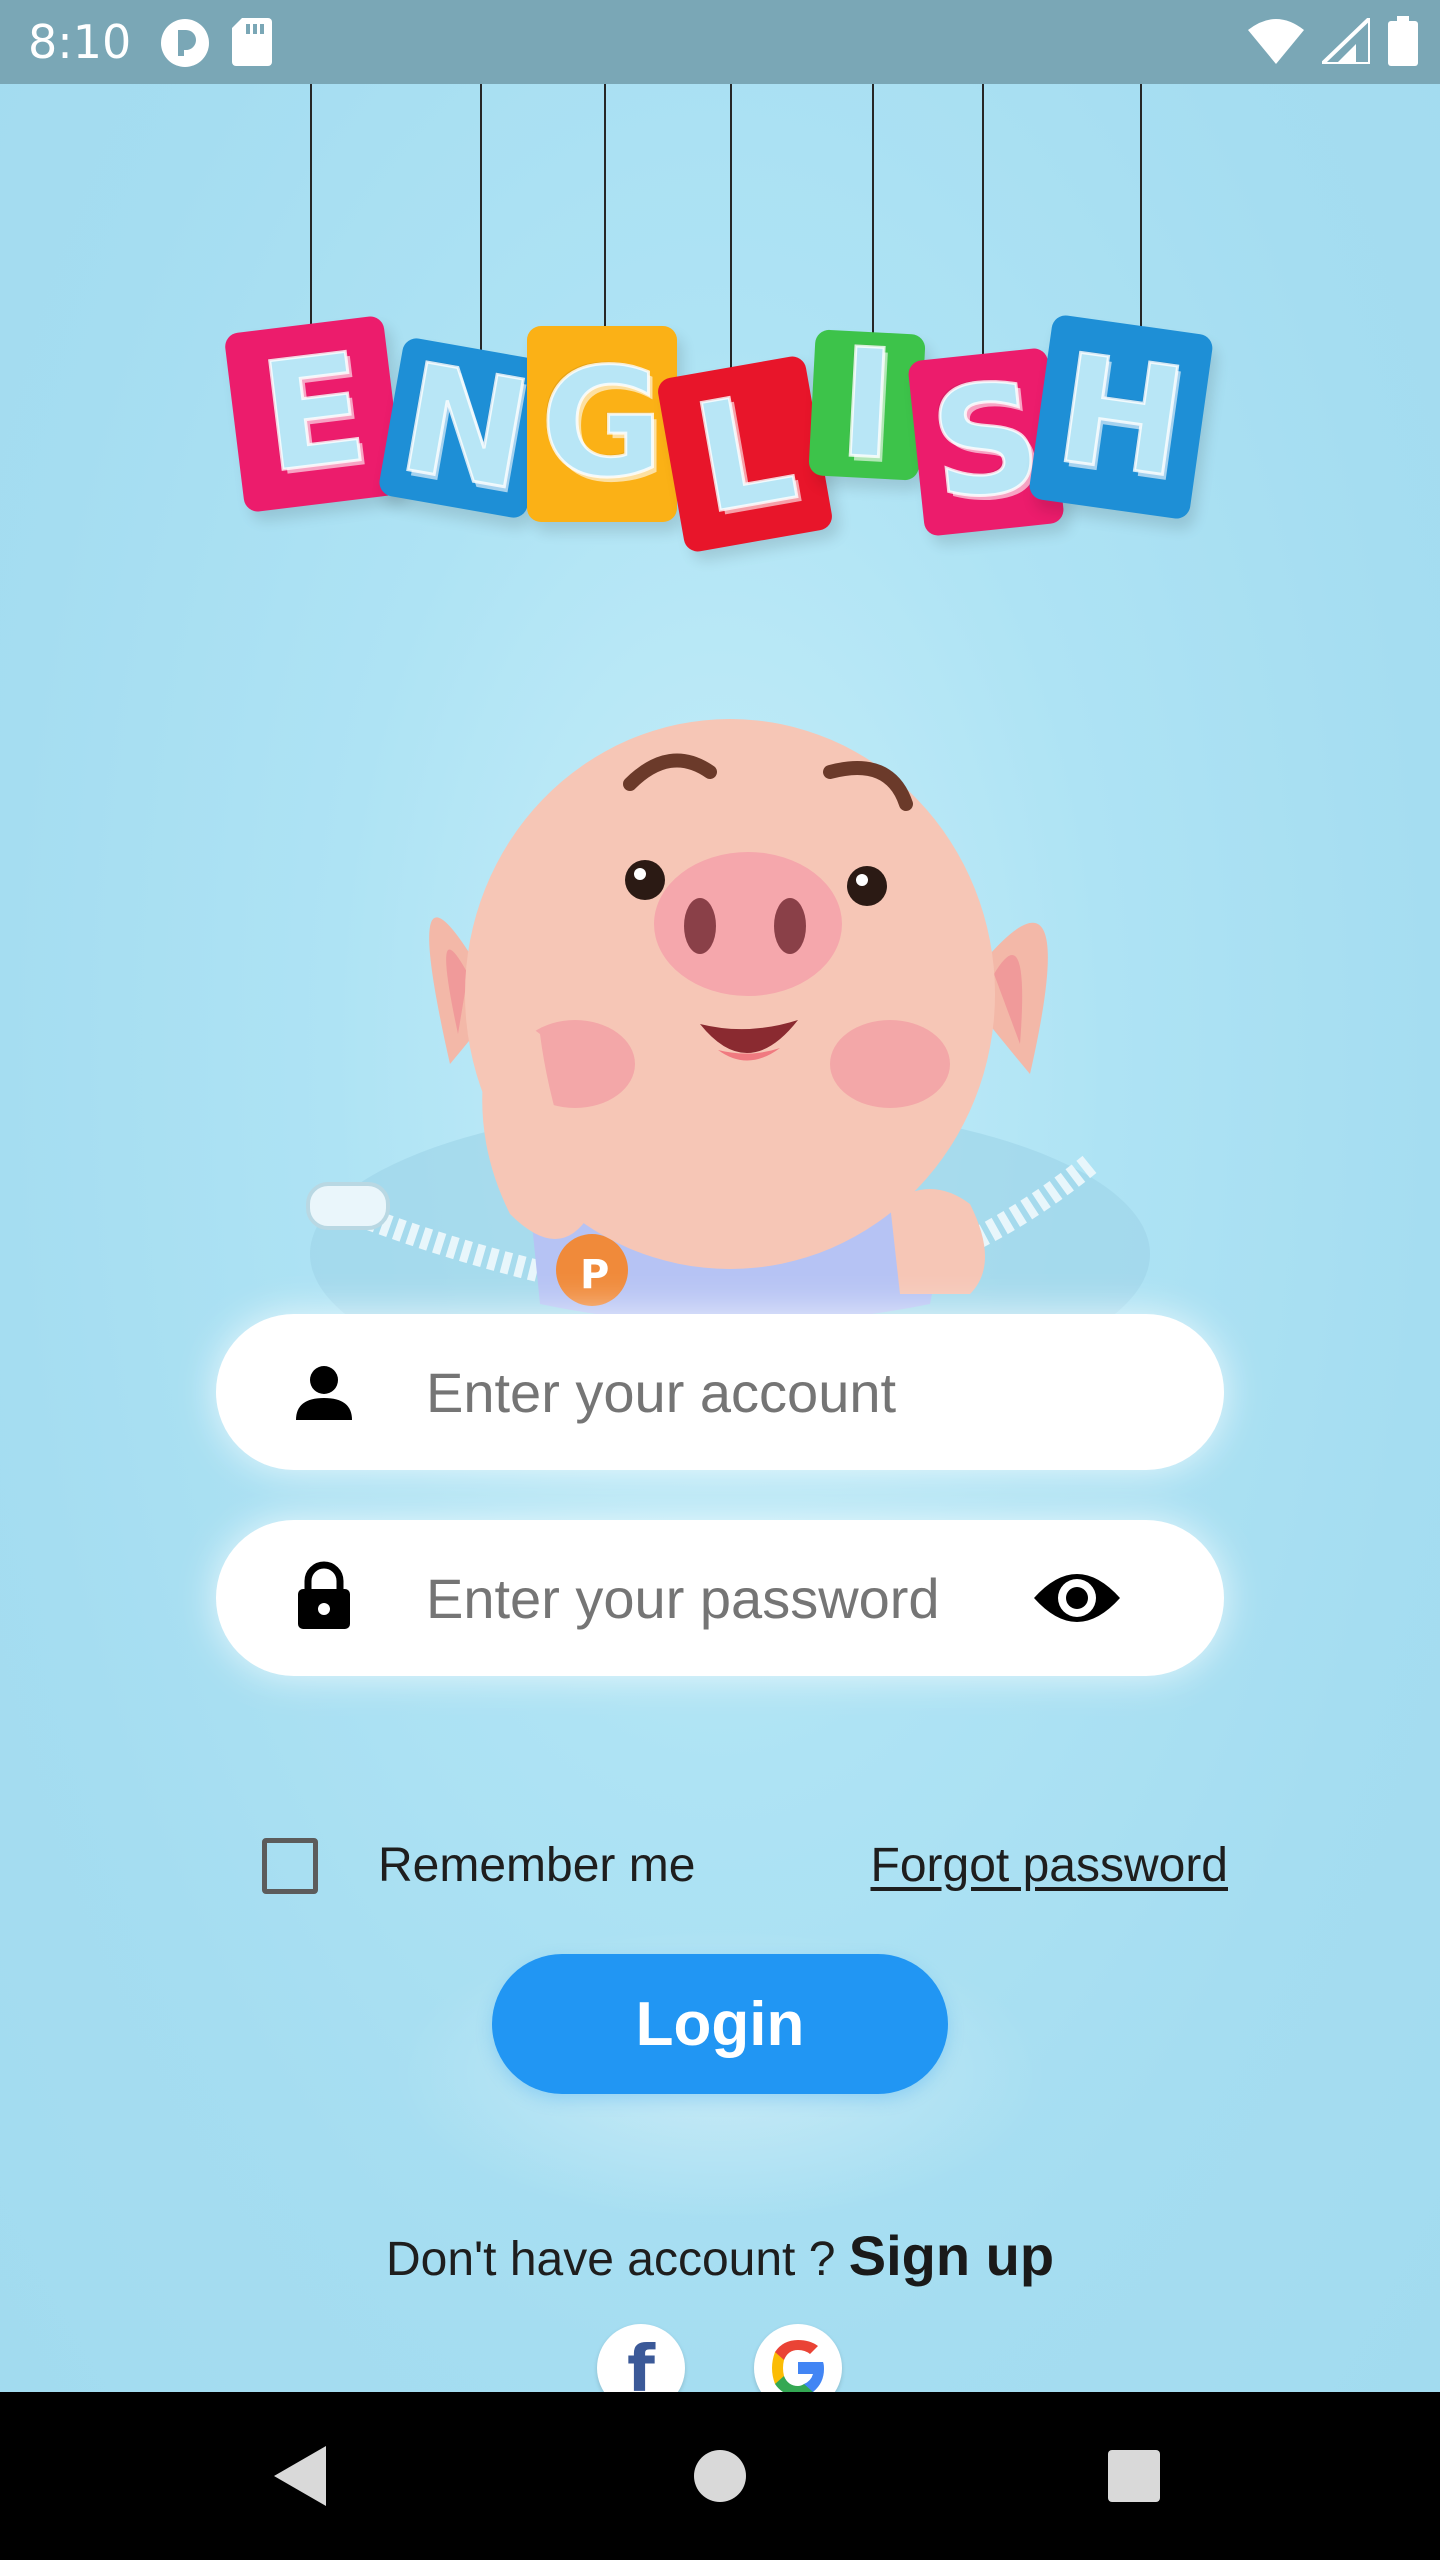 Image resolution: width=1440 pixels, height=2560 pixels. What do you see at coordinates (706, 1598) in the screenshot?
I see `password-input` at bounding box center [706, 1598].